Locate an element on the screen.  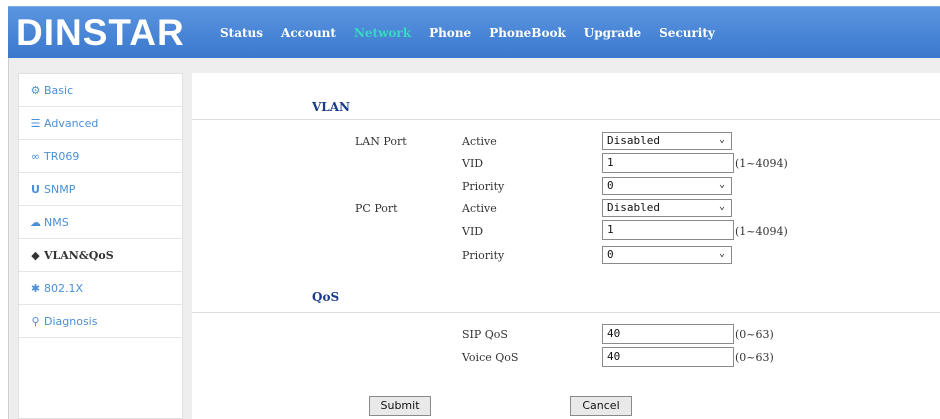
nav-upgrade: Upgrade is located at coordinates (612, 33).